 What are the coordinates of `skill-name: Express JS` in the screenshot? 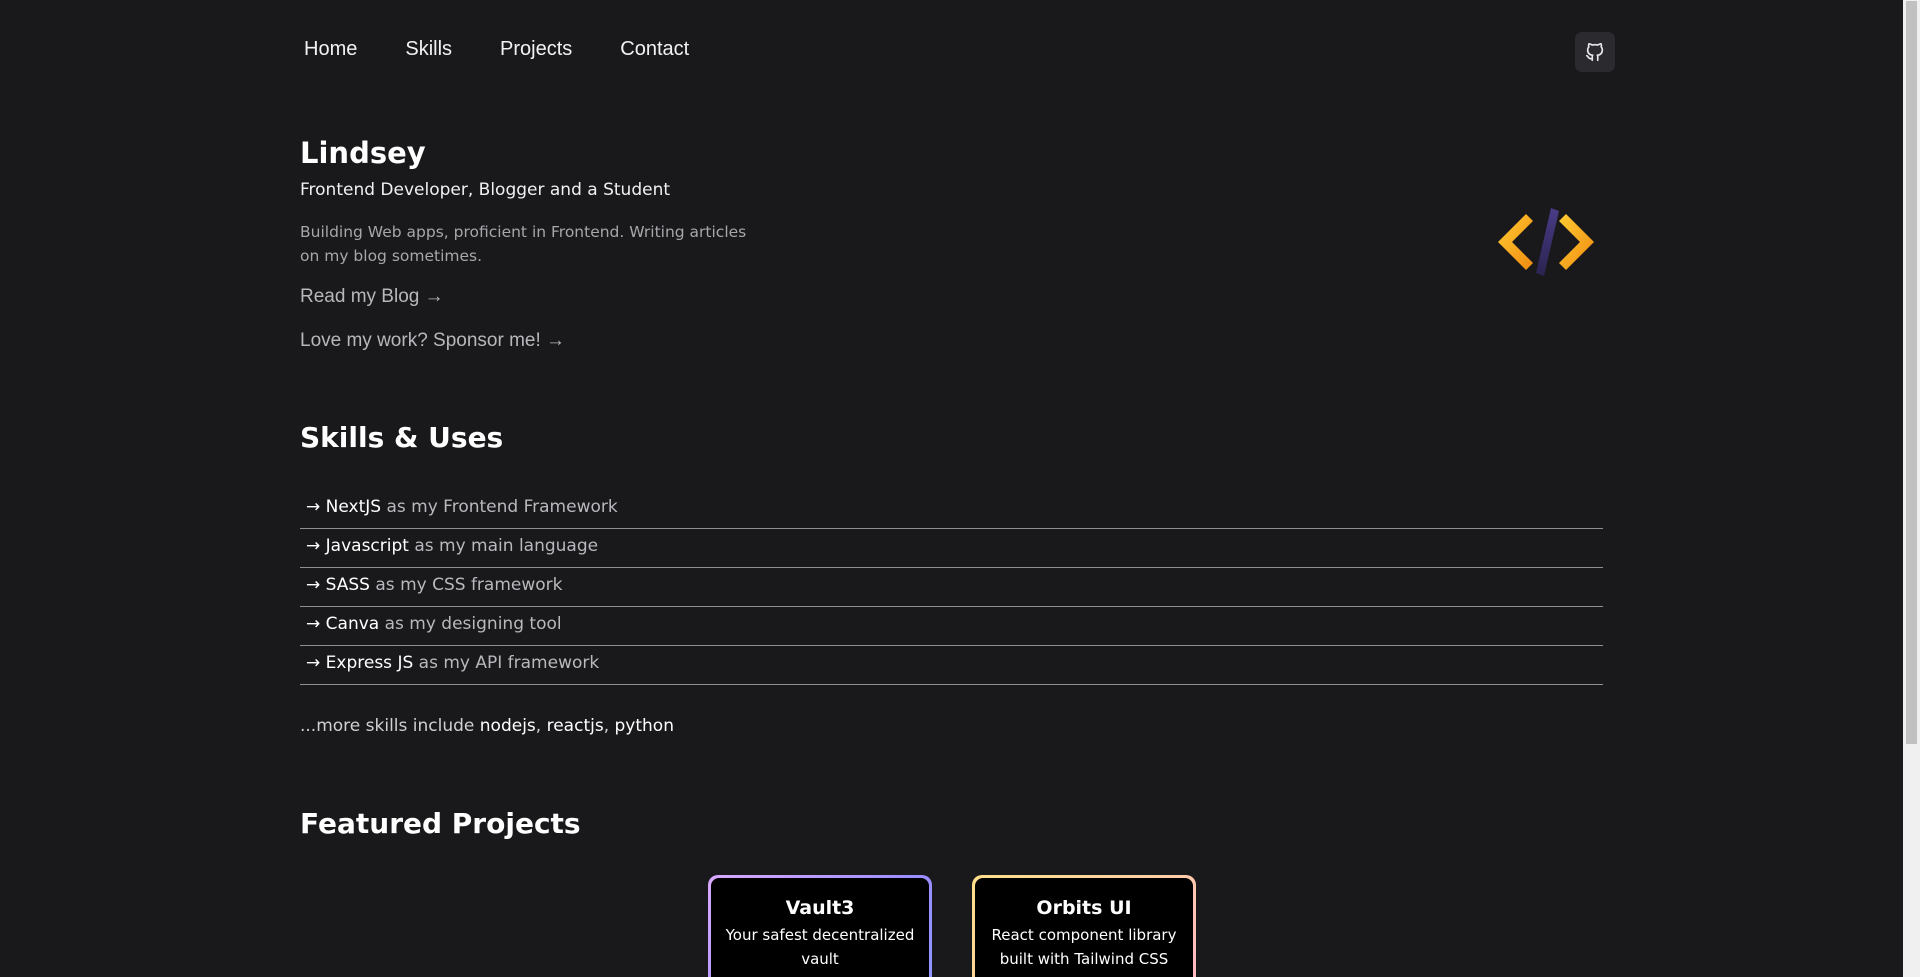 It's located at (369, 663).